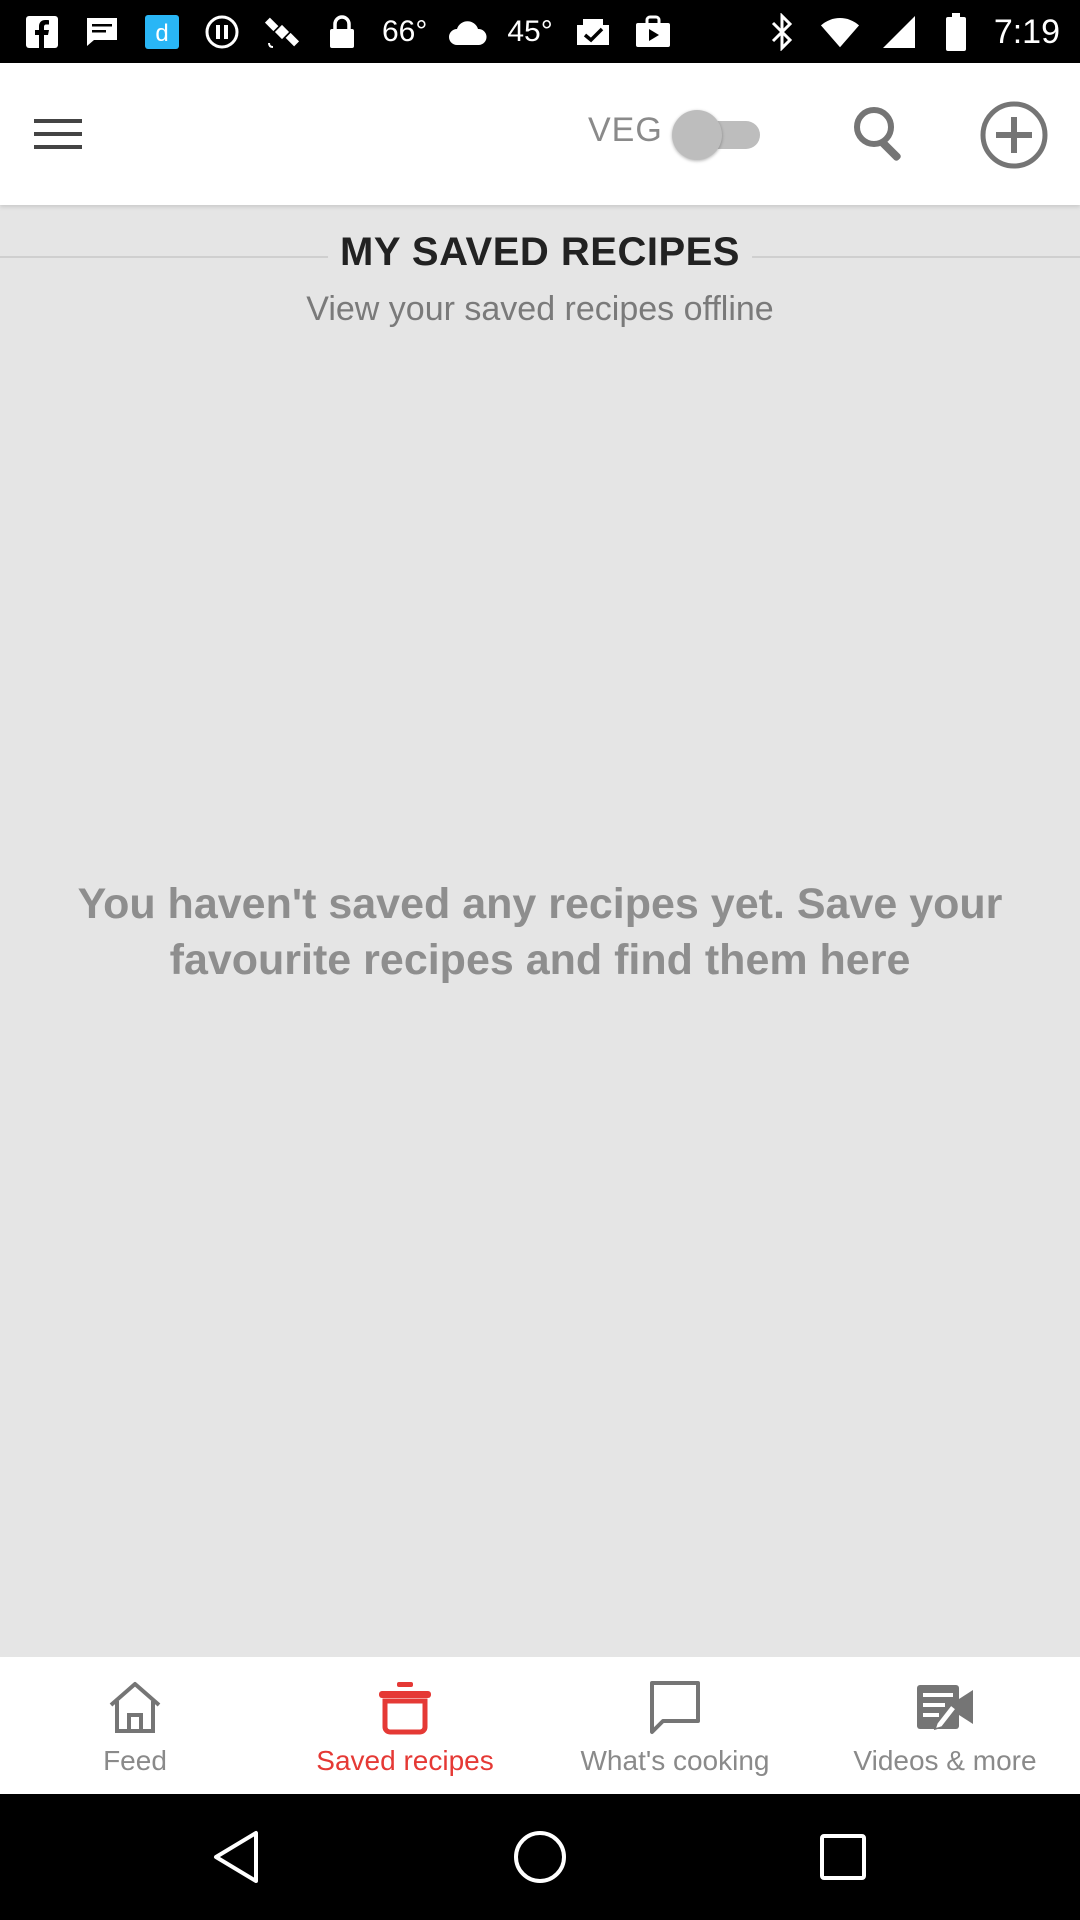 Image resolution: width=1080 pixels, height=1920 pixels. Describe the element at coordinates (898, 32) in the screenshot. I see `signal-icon` at that location.